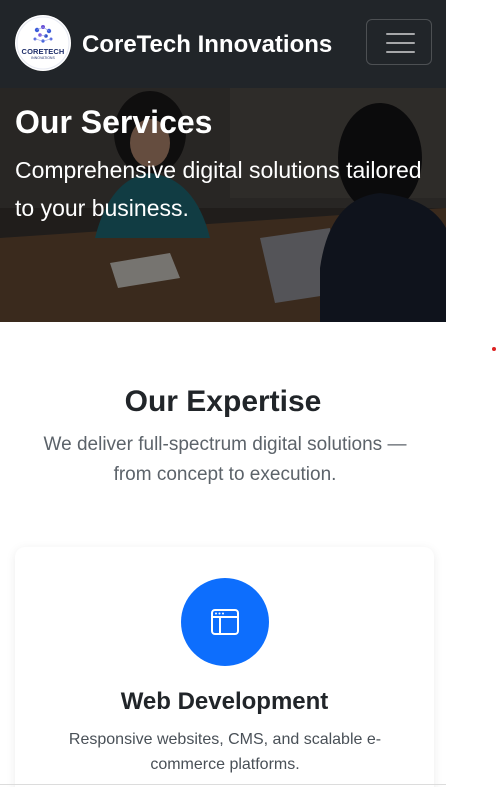 This screenshot has width=498, height=787. I want to click on page-title: Our Services, so click(114, 122).